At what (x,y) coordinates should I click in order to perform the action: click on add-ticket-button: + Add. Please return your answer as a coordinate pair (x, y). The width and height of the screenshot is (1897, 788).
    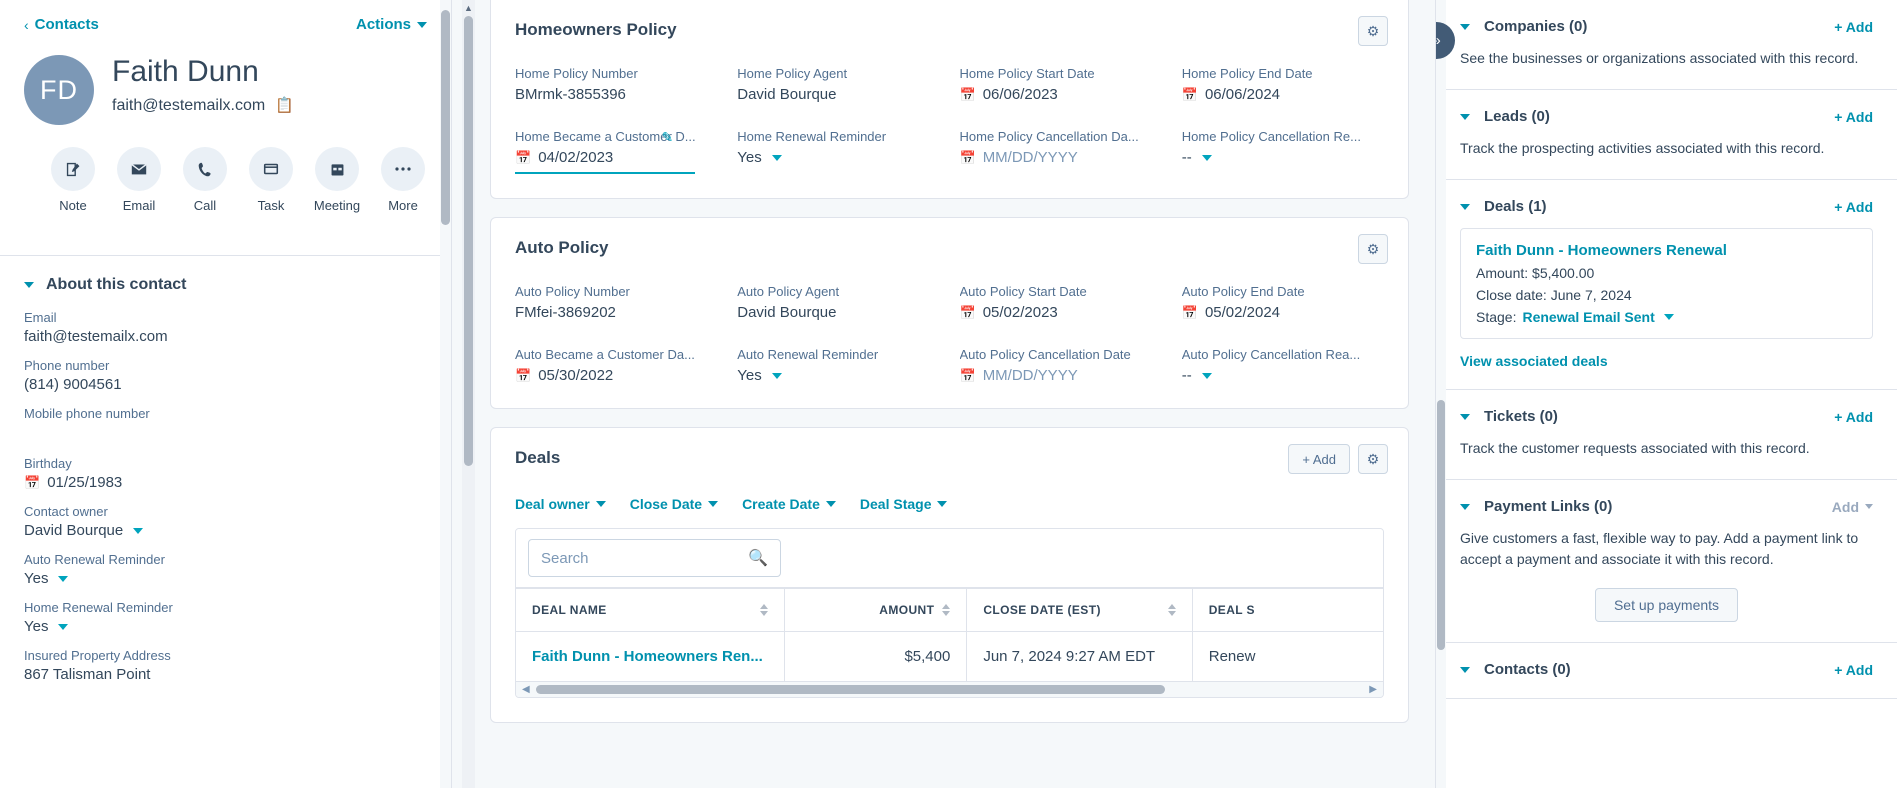
    Looking at the image, I should click on (1853, 417).